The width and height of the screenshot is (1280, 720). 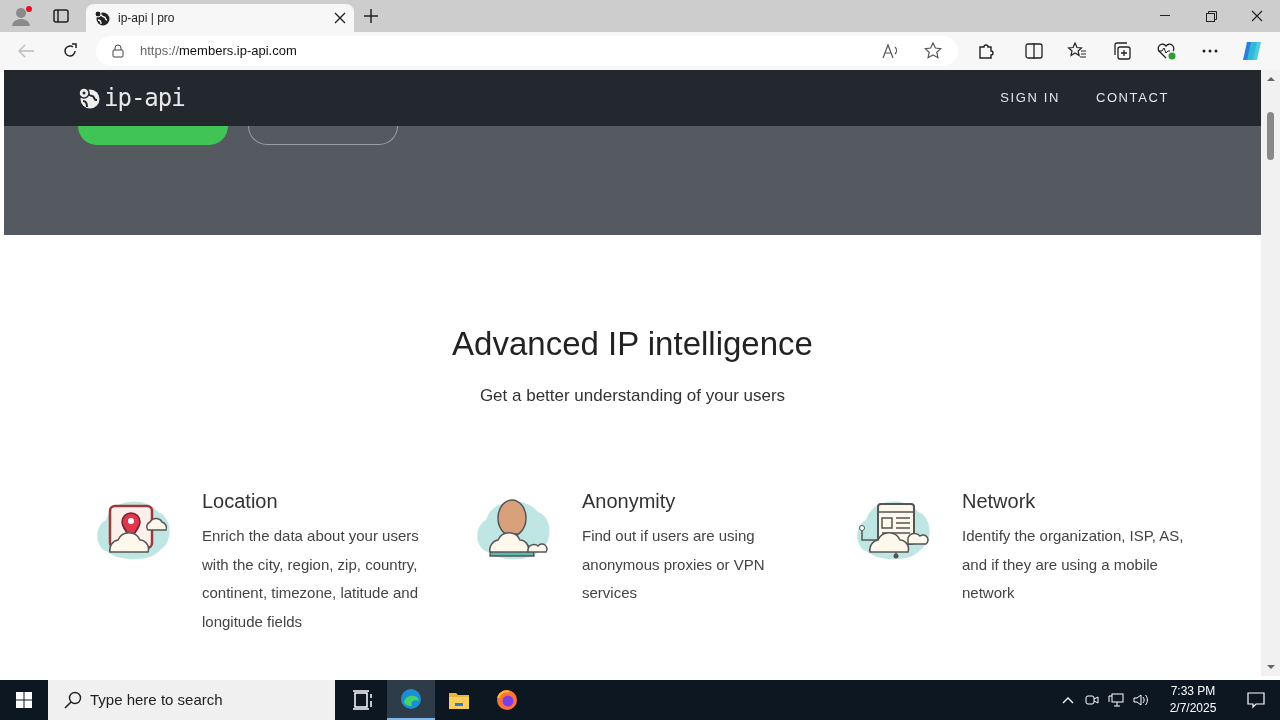 What do you see at coordinates (1270, 136) in the screenshot?
I see `scroll-thumb` at bounding box center [1270, 136].